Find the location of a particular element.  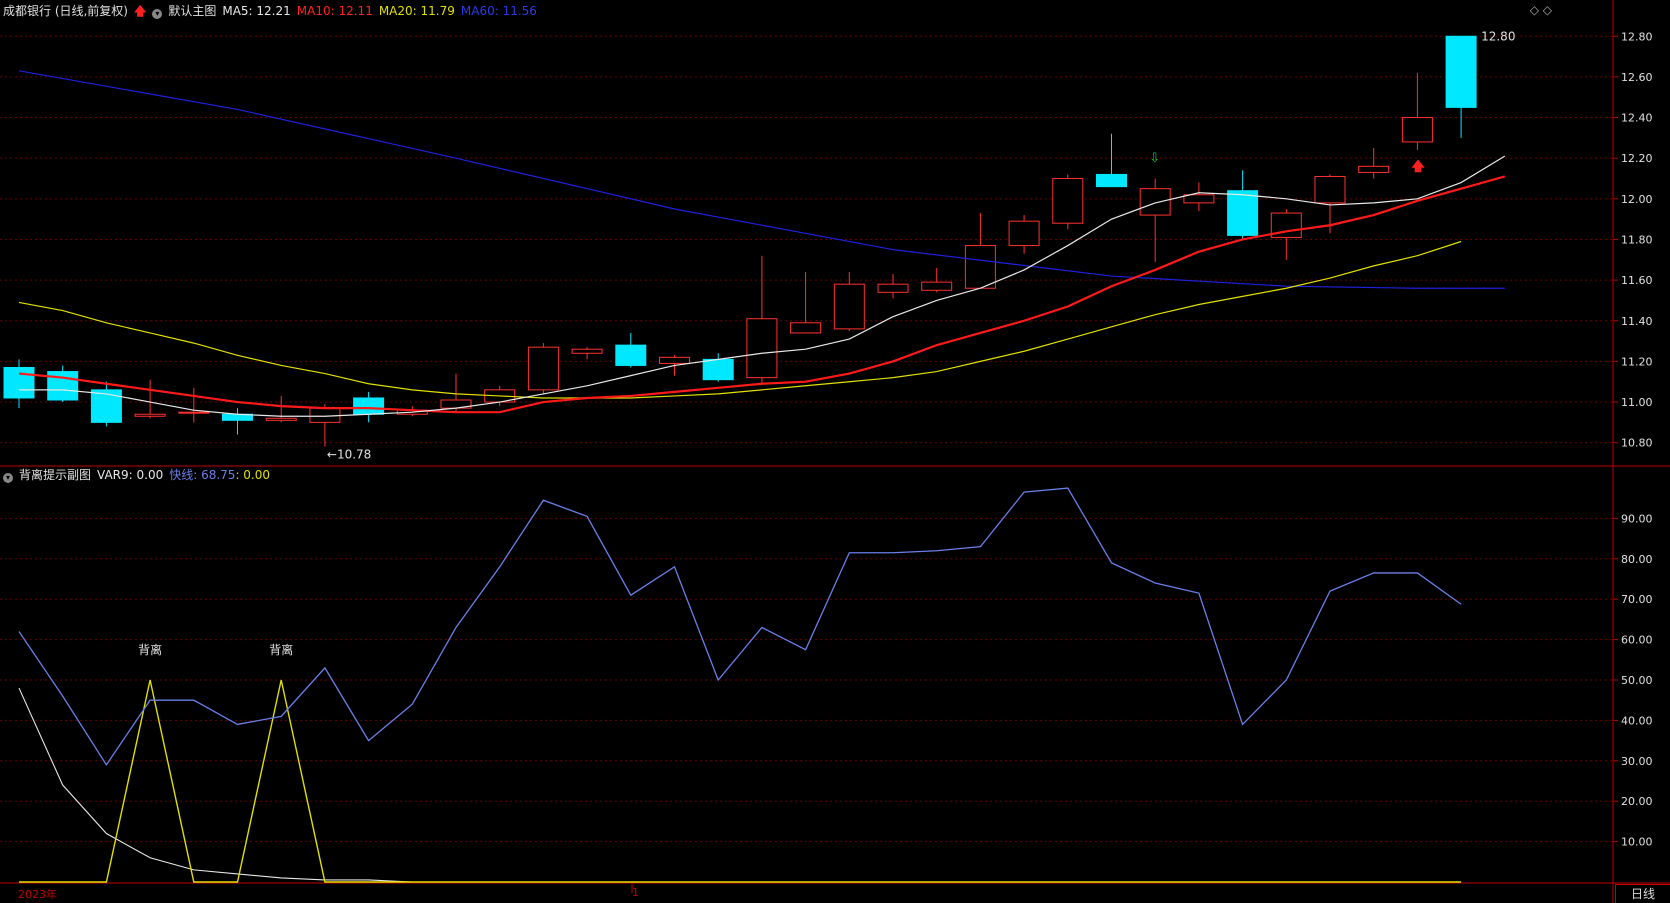

y-tick-label: 12.00 is located at coordinates (1637, 199).